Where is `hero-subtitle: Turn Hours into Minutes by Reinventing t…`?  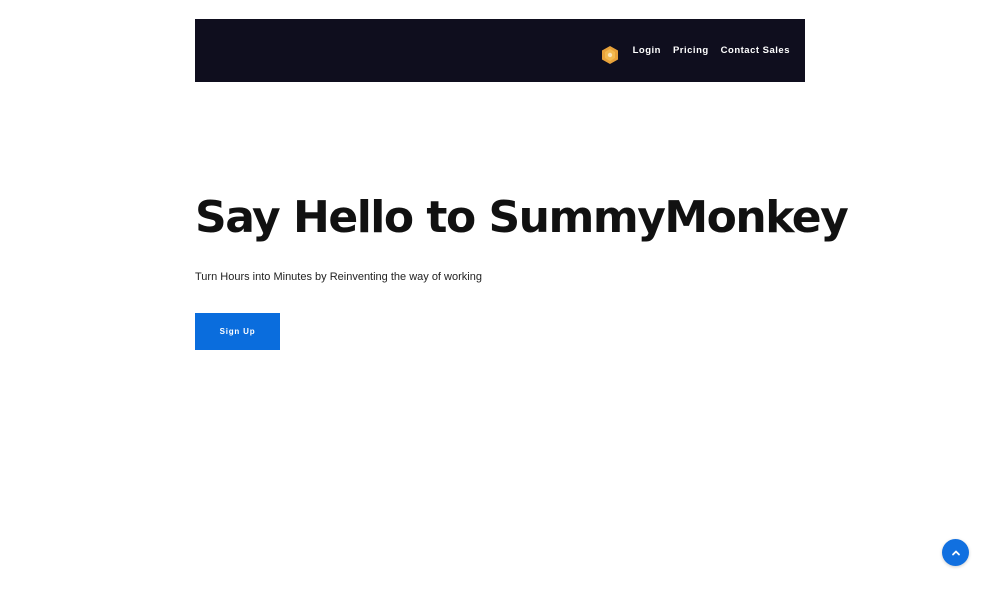 hero-subtitle: Turn Hours into Minutes by Reinventing t… is located at coordinates (338, 277).